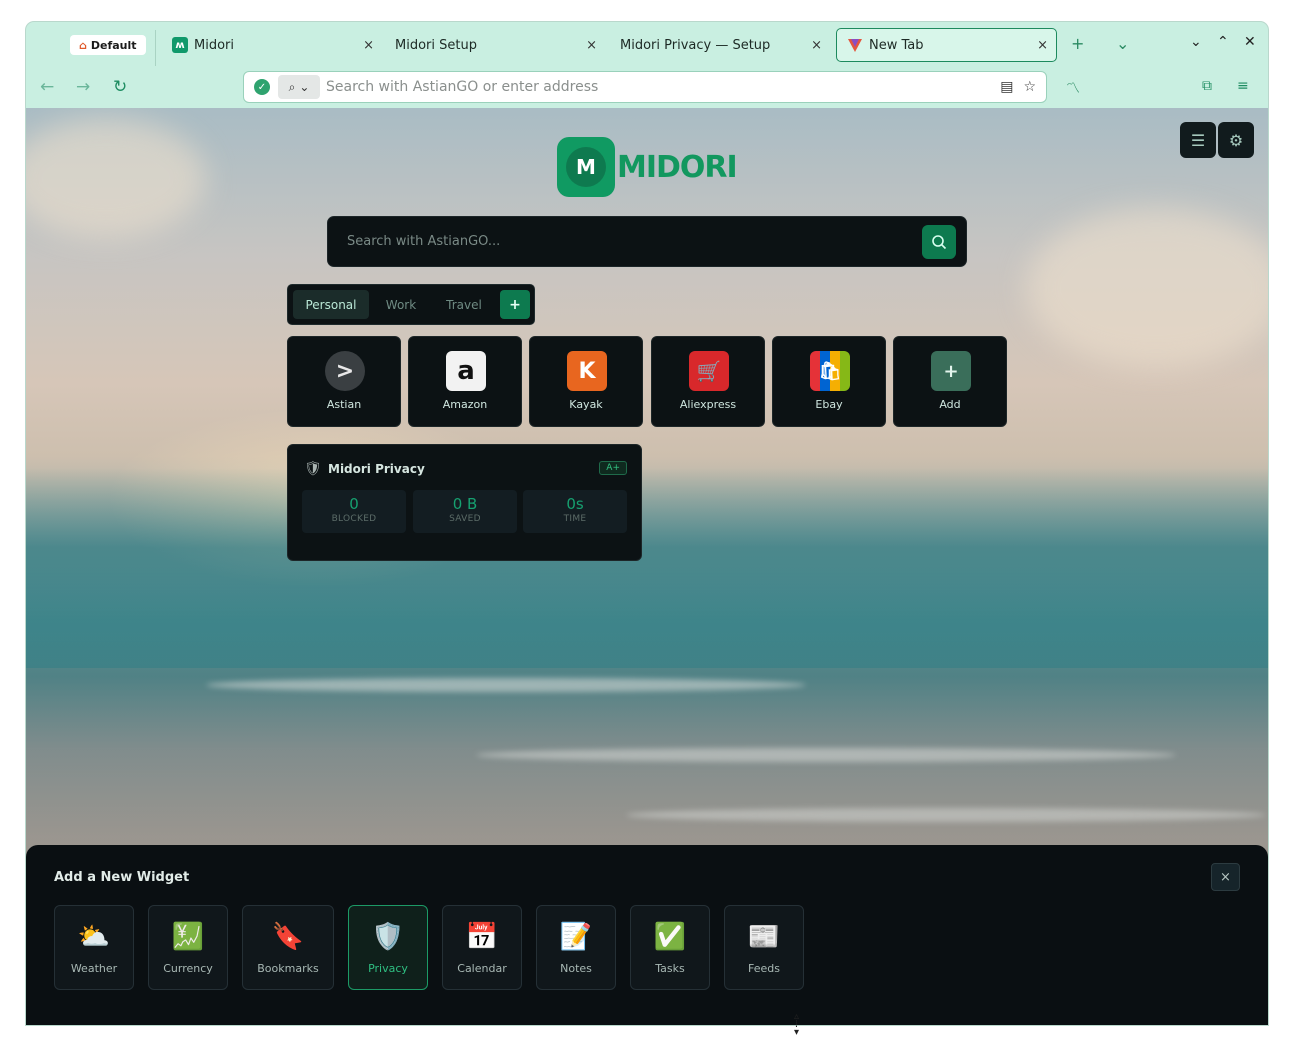  Describe the element at coordinates (855, 45) in the screenshot. I see `vivaldi-favicon-icon` at that location.